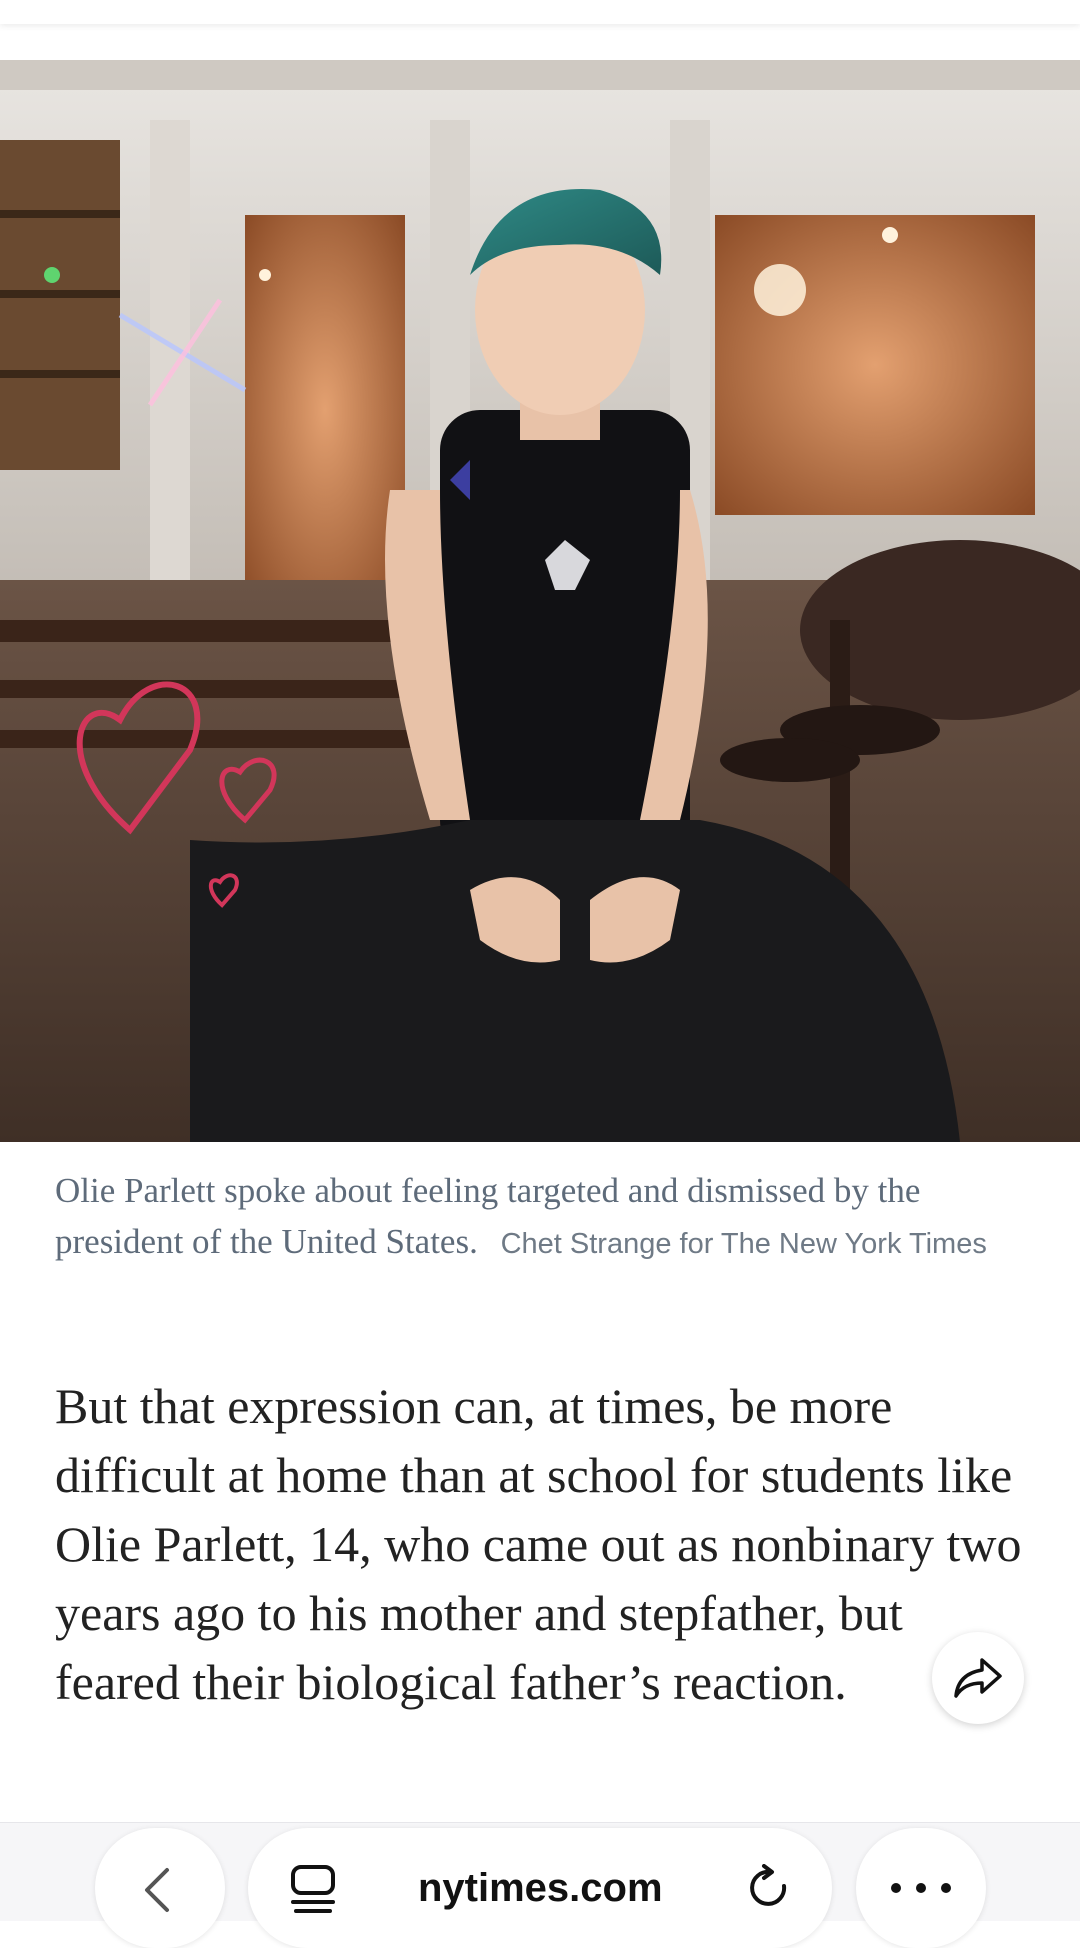  I want to click on more-button, so click(921, 1888).